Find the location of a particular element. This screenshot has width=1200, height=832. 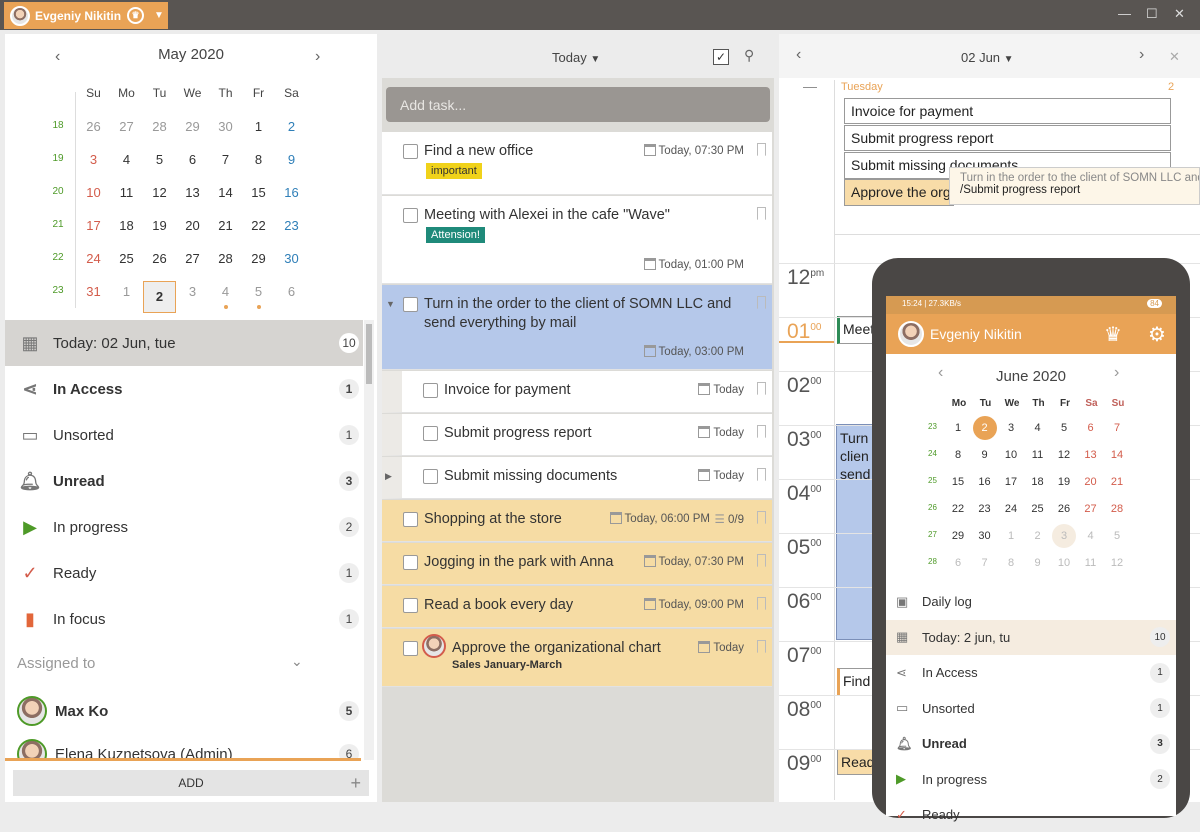

gear-icon: ⚙ is located at coordinates (1157, 334).